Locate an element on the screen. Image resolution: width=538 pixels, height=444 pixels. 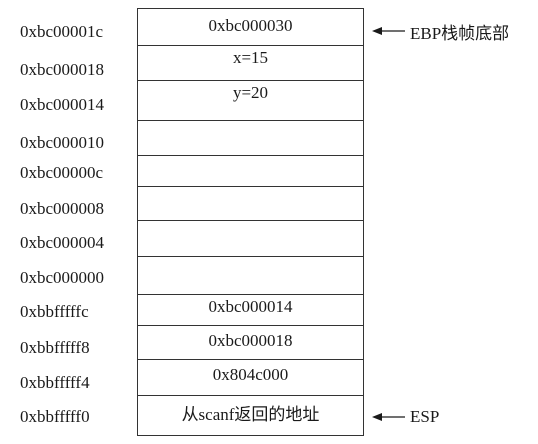
esp-annotation: ESP is located at coordinates (405, 417).